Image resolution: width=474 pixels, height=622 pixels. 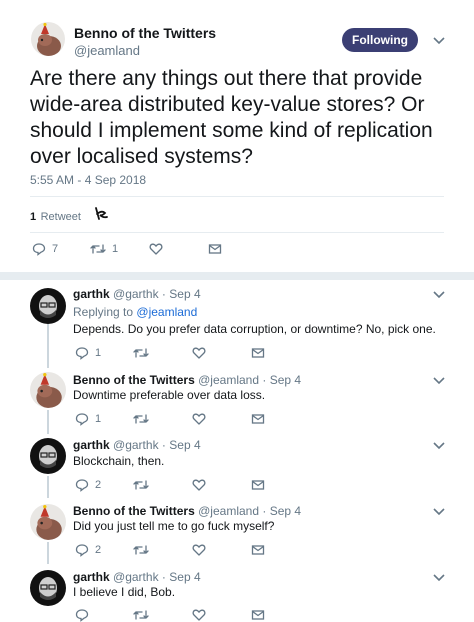 What do you see at coordinates (145, 33) in the screenshot?
I see `author-name: Benno of the Twitters` at bounding box center [145, 33].